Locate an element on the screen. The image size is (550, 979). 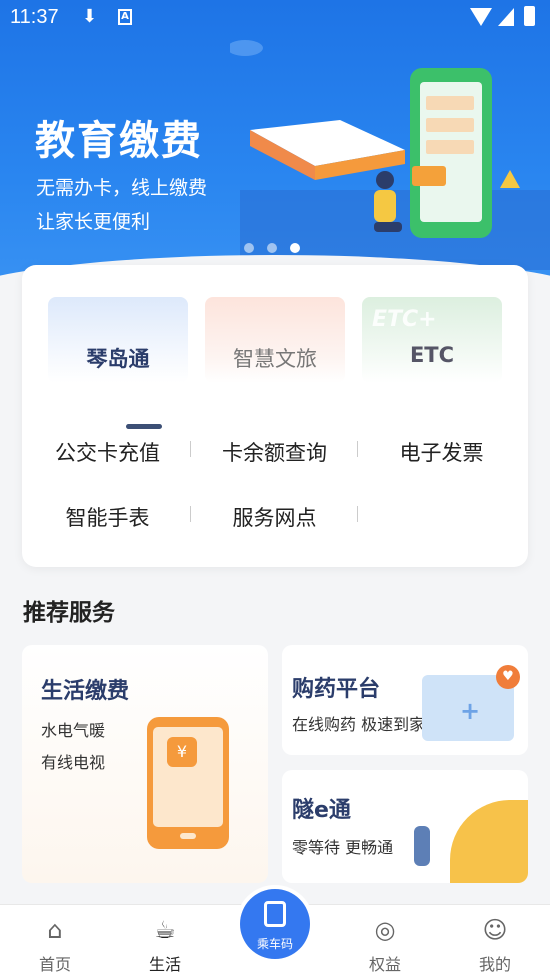
tab-label: 琴岛通 is located at coordinates (118, 359).